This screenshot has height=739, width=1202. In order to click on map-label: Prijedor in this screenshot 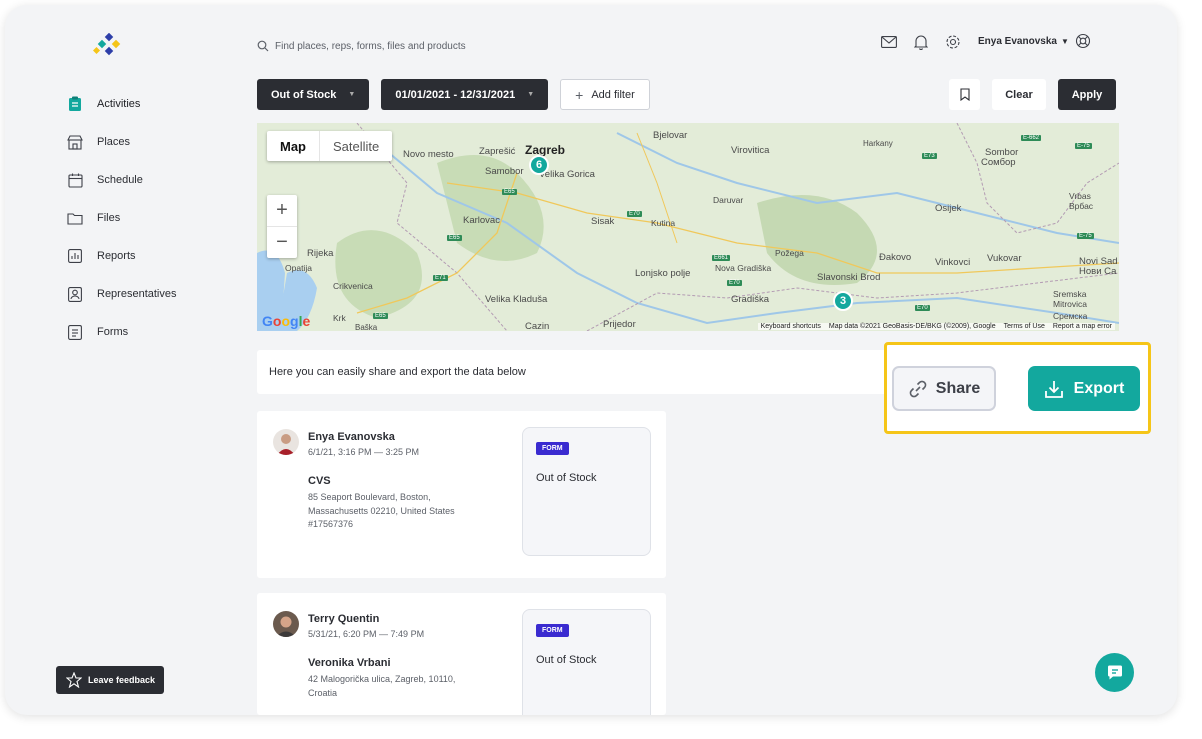, I will do `click(619, 324)`.